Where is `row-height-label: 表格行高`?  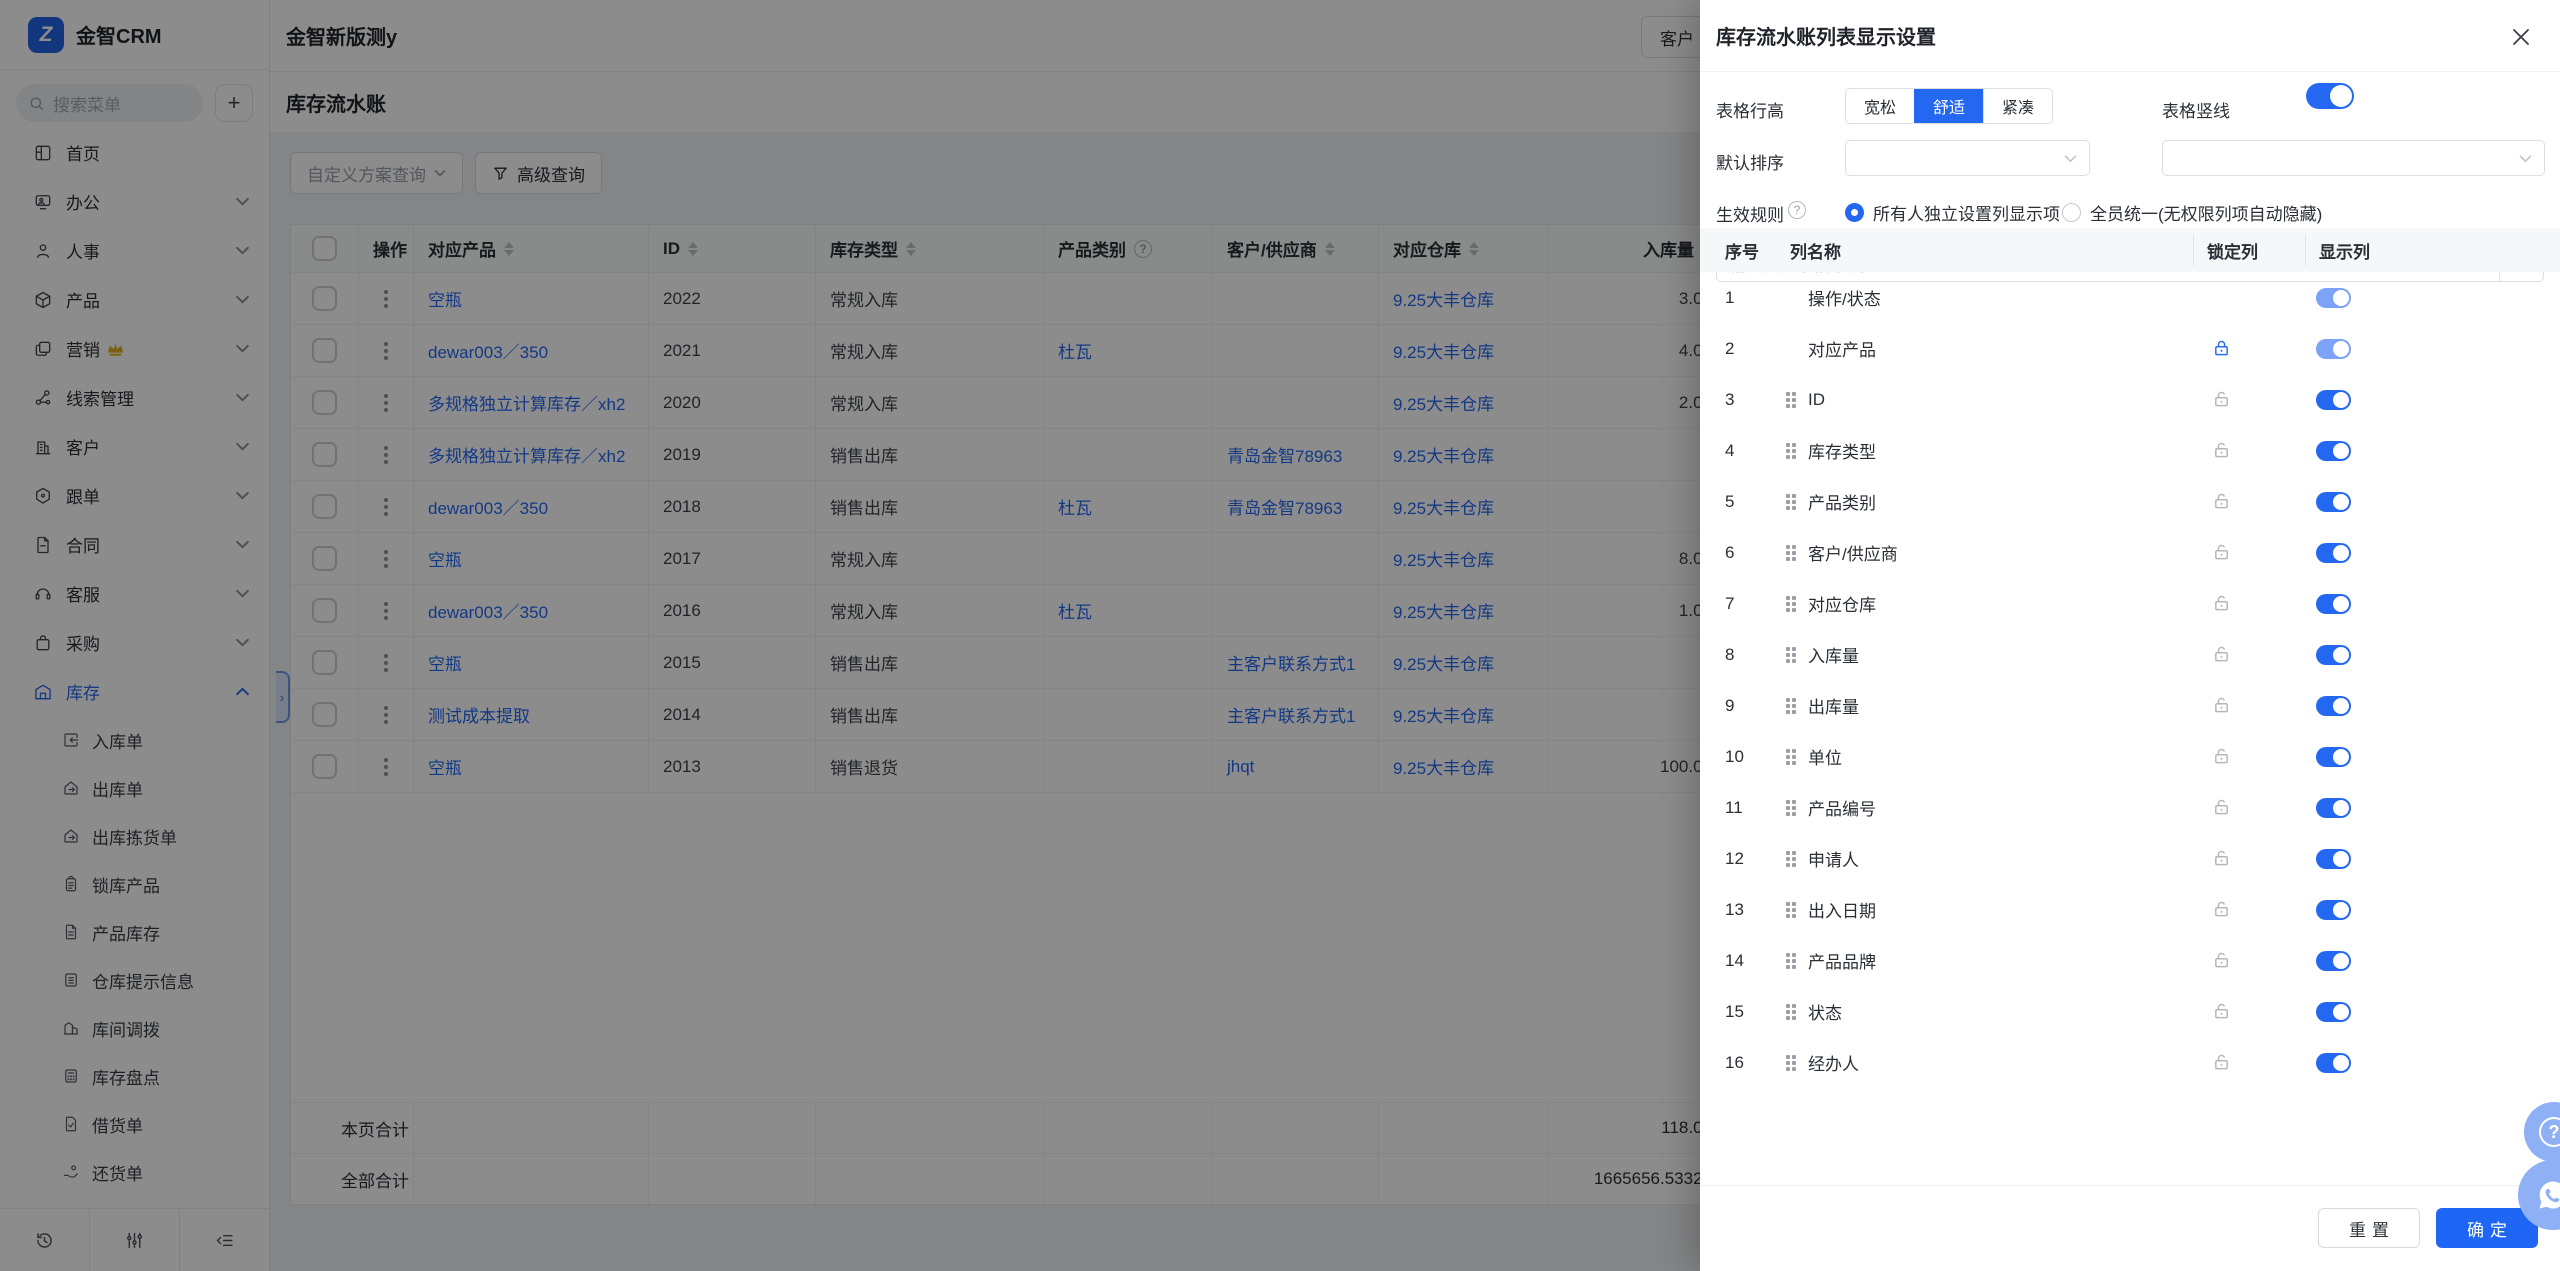
row-height-label: 表格行高 is located at coordinates (1750, 111).